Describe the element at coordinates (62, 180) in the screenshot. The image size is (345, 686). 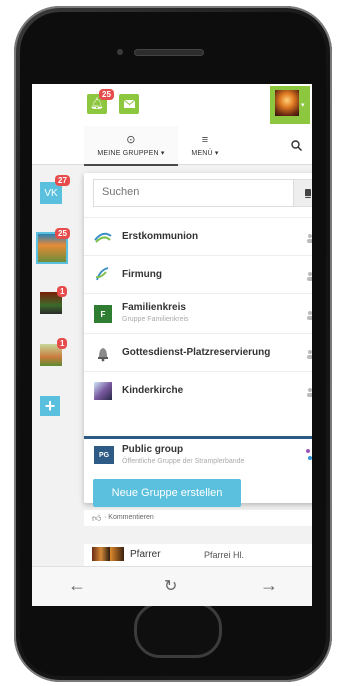
I see `sidebar-badge-vk: 27` at that location.